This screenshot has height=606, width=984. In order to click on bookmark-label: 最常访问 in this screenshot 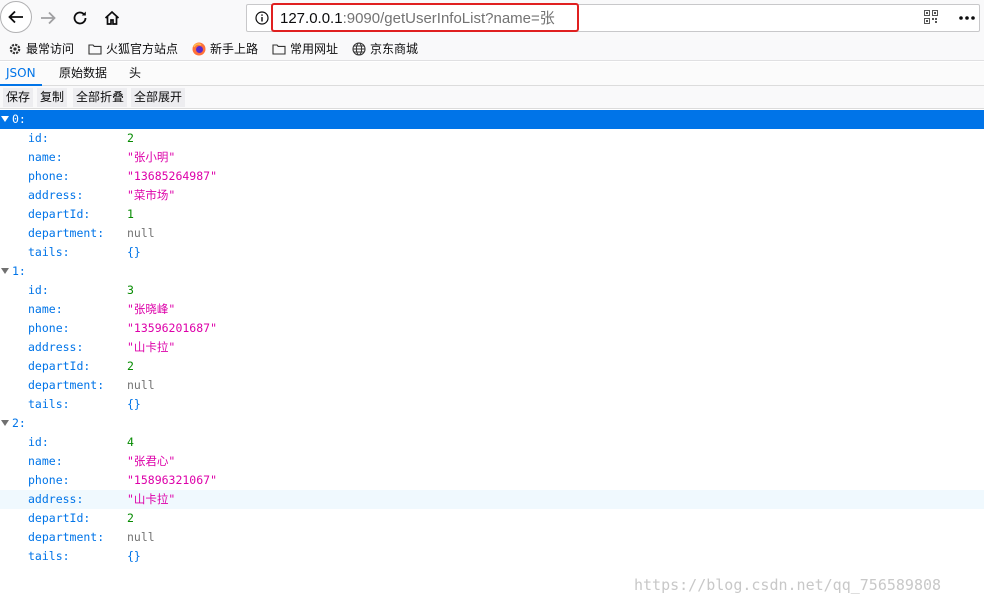, I will do `click(50, 49)`.